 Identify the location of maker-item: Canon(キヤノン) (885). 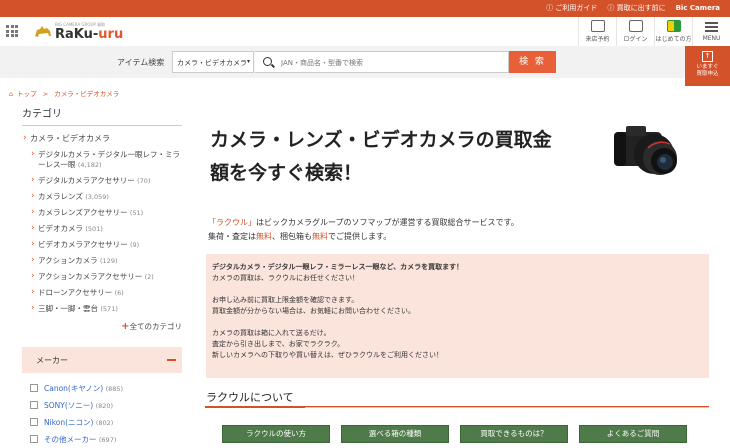
(76, 388).